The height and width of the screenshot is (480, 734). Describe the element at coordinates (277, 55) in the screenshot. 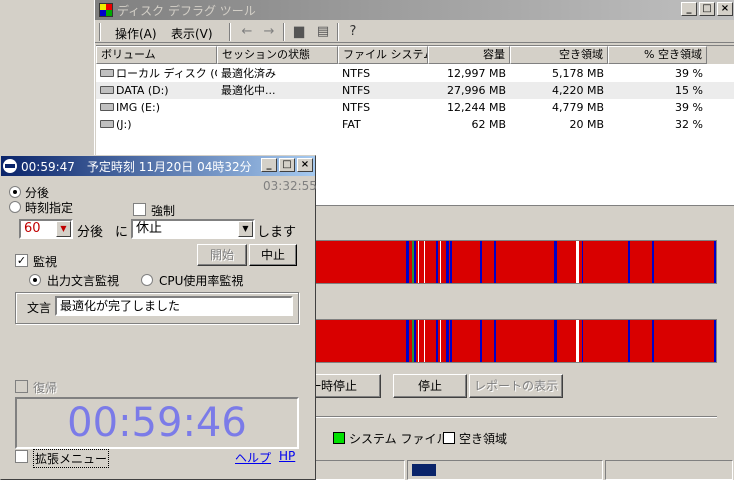

I see `column-header-session: セッションの状態` at that location.